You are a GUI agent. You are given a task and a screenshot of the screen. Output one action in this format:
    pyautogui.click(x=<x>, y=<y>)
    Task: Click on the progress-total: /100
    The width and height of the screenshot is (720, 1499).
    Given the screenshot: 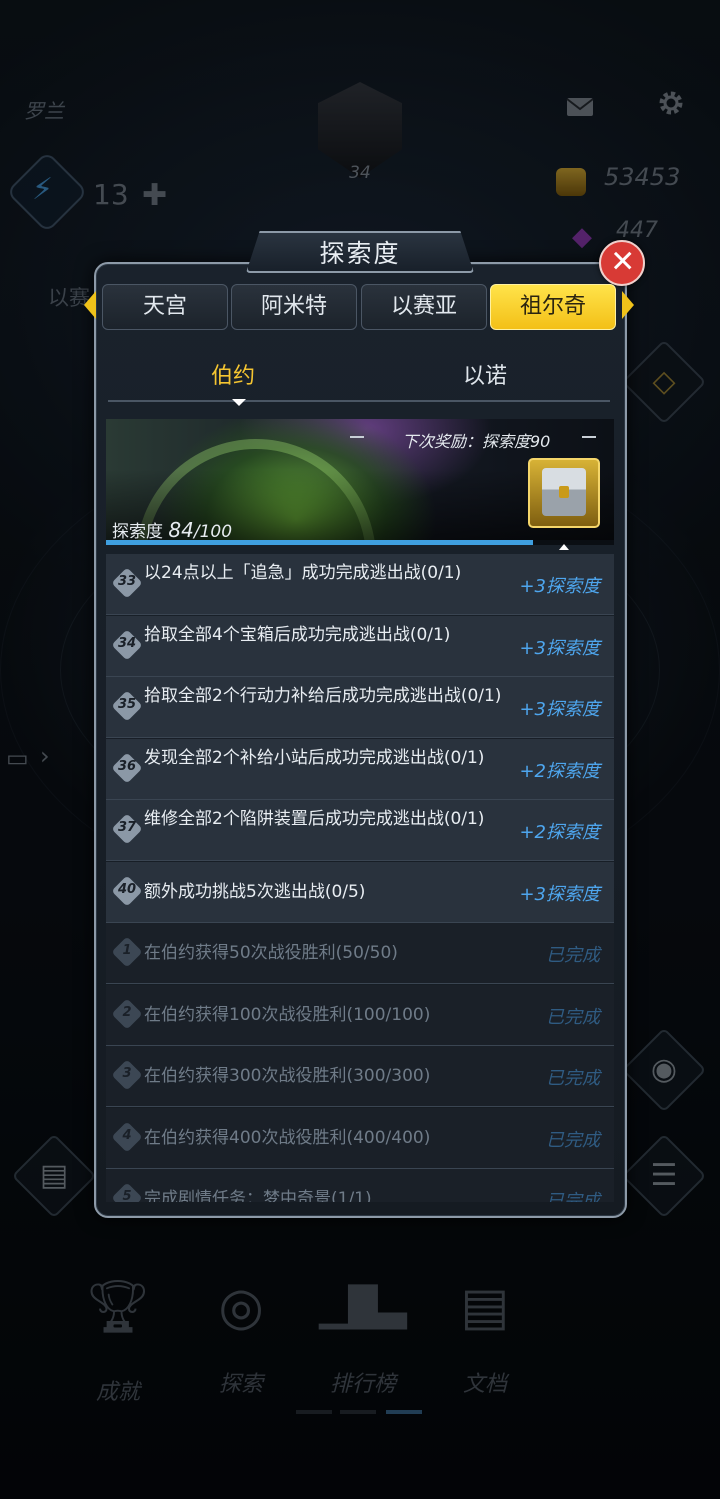 What is the action you would take?
    pyautogui.click(x=213, y=532)
    